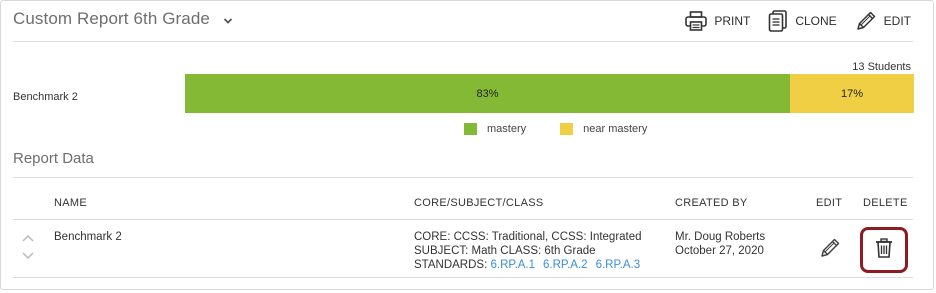 Image resolution: width=936 pixels, height=293 pixels. What do you see at coordinates (732, 21) in the screenshot?
I see `print-label: PRINT` at bounding box center [732, 21].